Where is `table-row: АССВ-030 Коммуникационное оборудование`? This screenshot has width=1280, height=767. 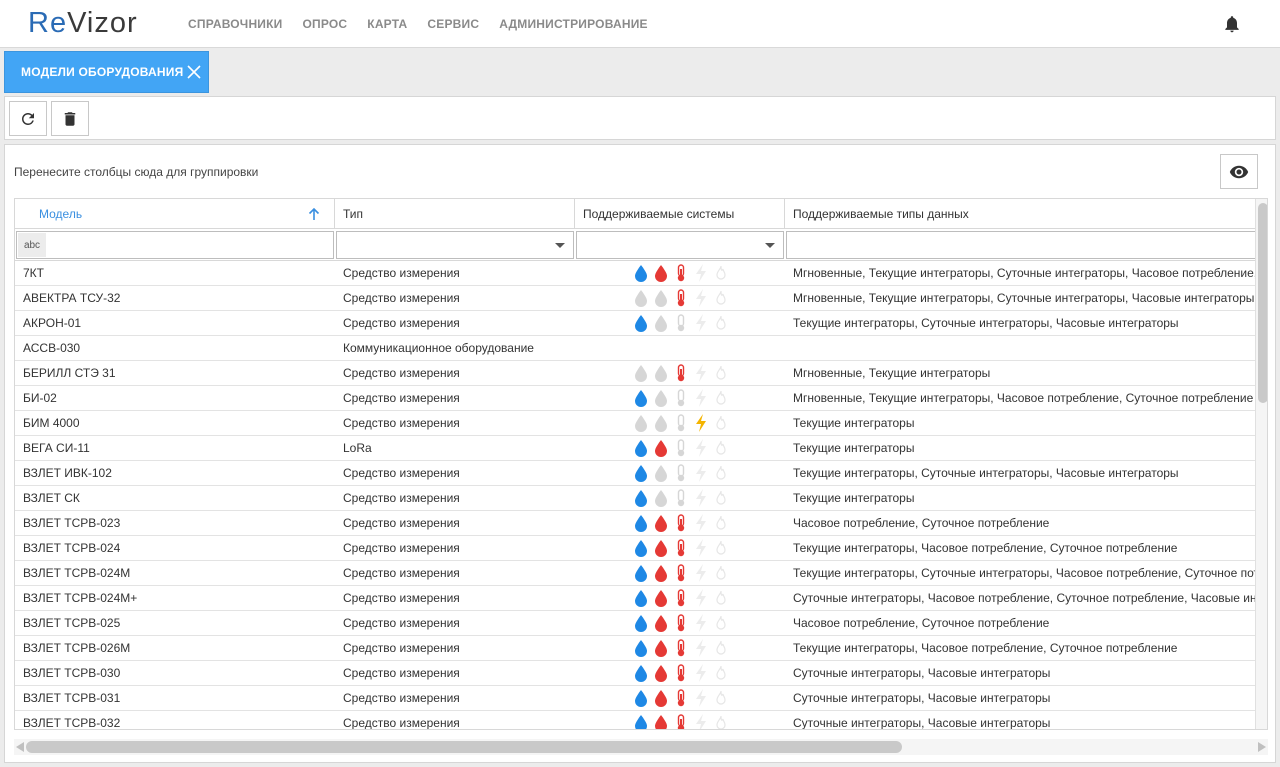
table-row: АССВ-030 Коммуникационное оборудование is located at coordinates (635, 348).